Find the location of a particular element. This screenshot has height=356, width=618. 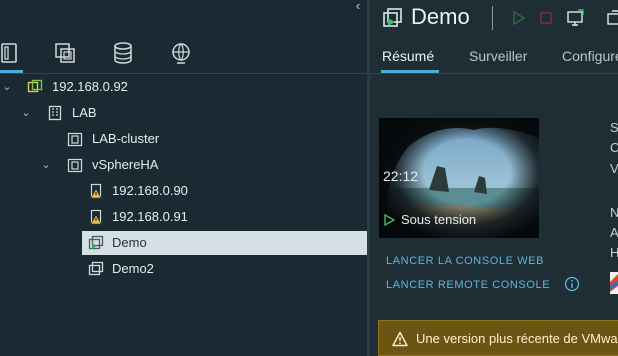

power-status-label: Sous tension is located at coordinates (439, 219).